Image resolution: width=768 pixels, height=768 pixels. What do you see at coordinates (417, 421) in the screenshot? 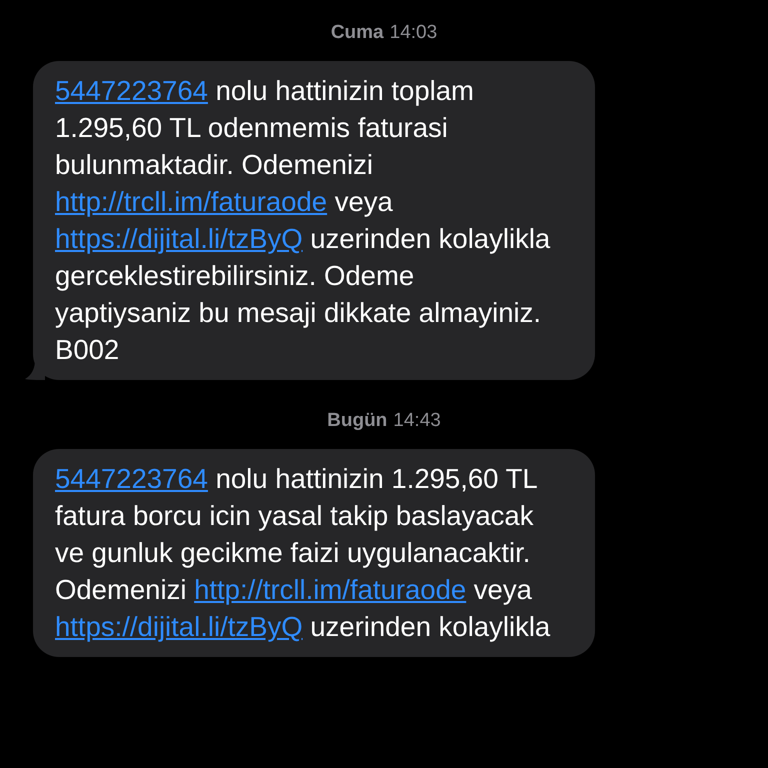
I see `message-time: 14:43` at bounding box center [417, 421].